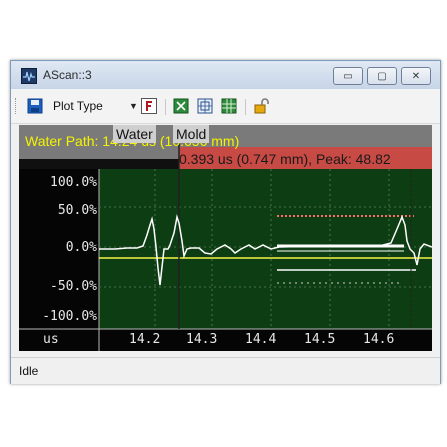  What do you see at coordinates (51, 339) in the screenshot?
I see `x-unit-label: us` at bounding box center [51, 339].